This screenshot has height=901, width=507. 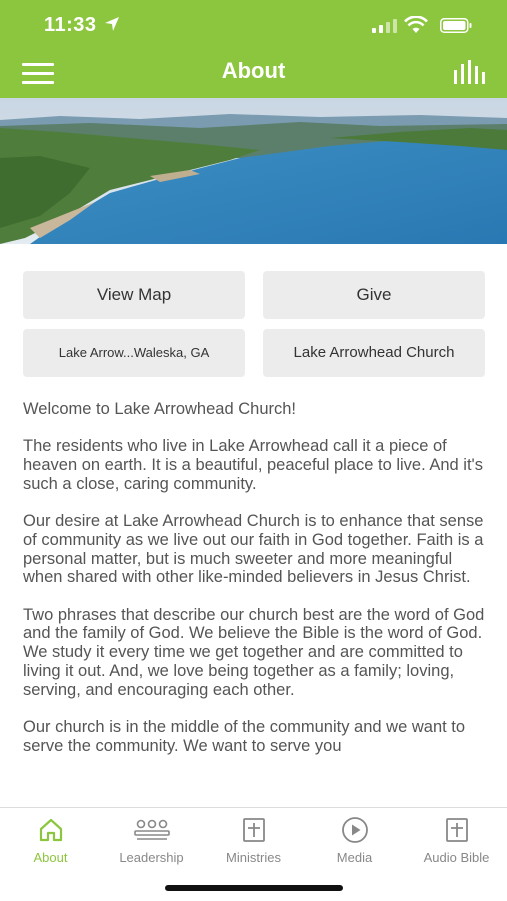 I want to click on cellular-signal-icon, so click(x=384, y=26).